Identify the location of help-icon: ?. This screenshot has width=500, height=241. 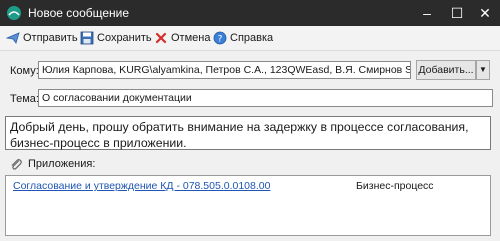
(220, 38).